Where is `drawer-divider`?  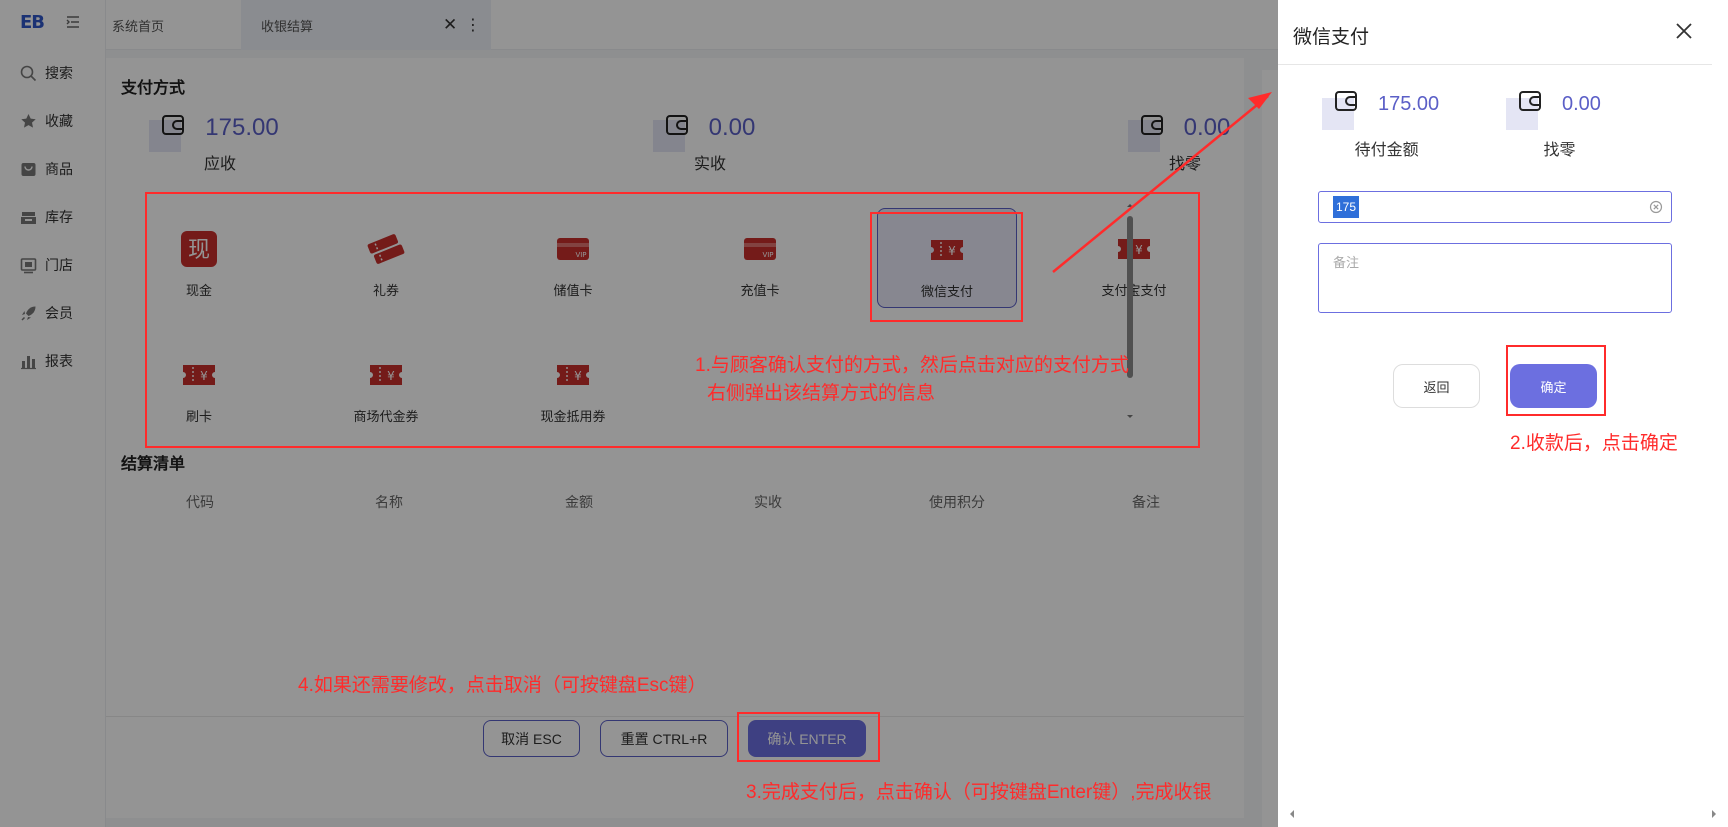
drawer-divider is located at coordinates (1495, 64).